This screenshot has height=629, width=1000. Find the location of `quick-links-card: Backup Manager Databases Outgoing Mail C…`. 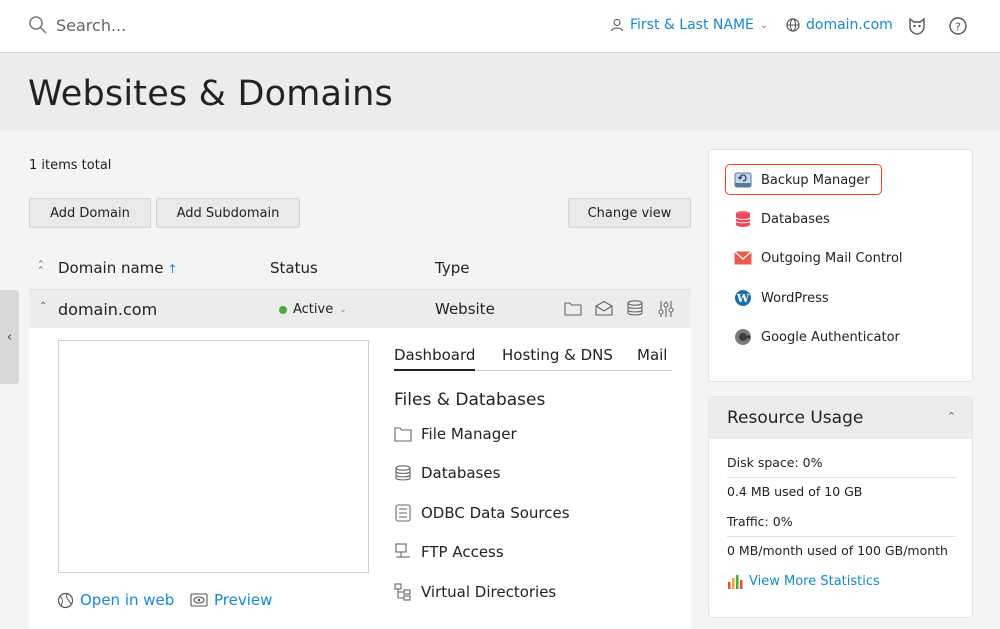

quick-links-card: Backup Manager Databases Outgoing Mail C… is located at coordinates (840, 265).